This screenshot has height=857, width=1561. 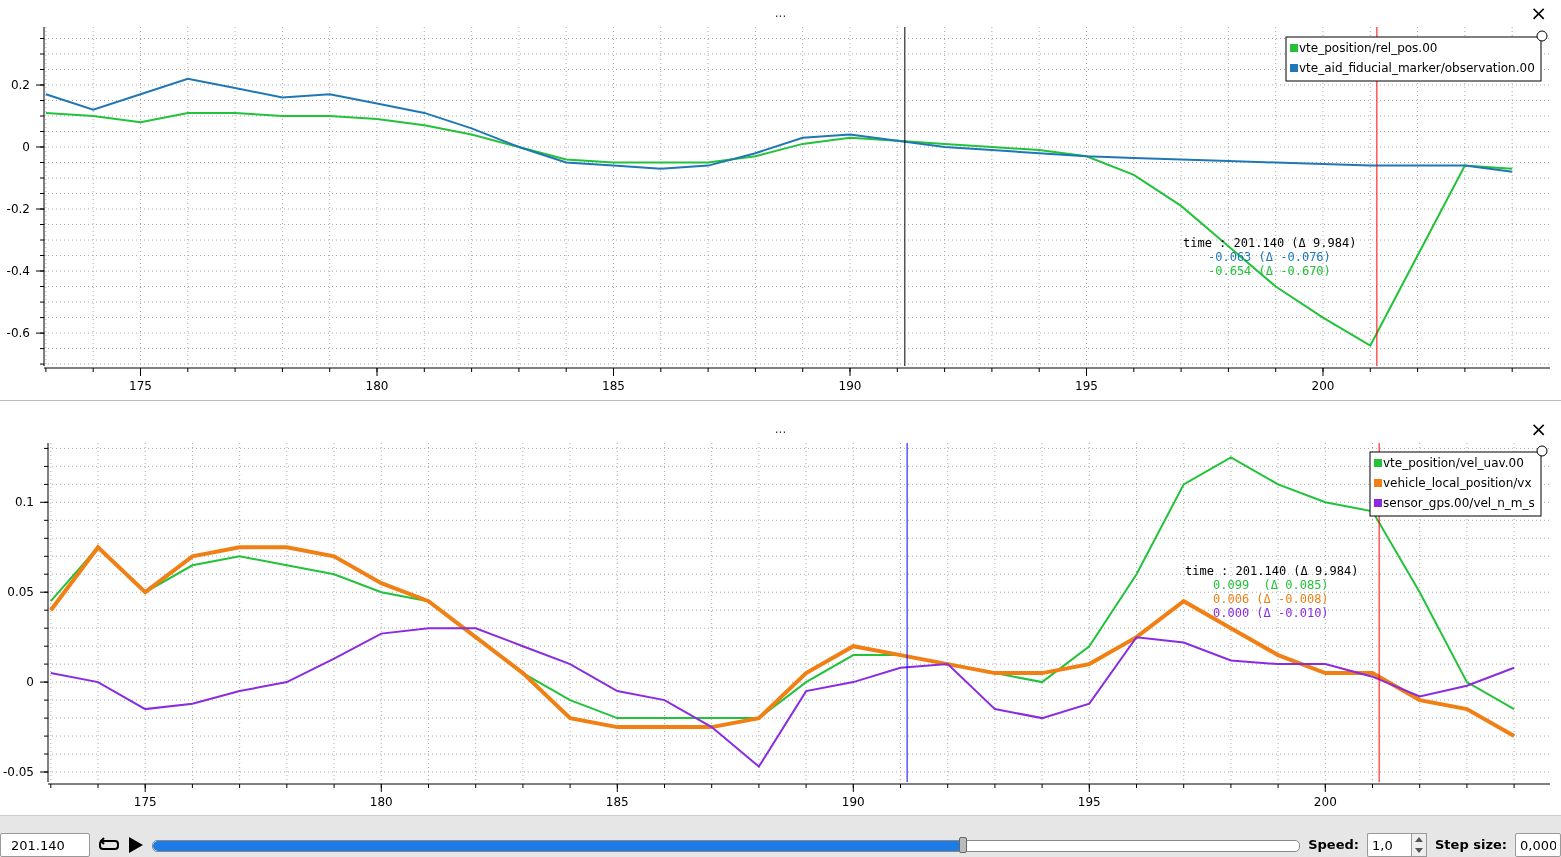 I want to click on tick-label: 0.1, so click(x=24, y=502).